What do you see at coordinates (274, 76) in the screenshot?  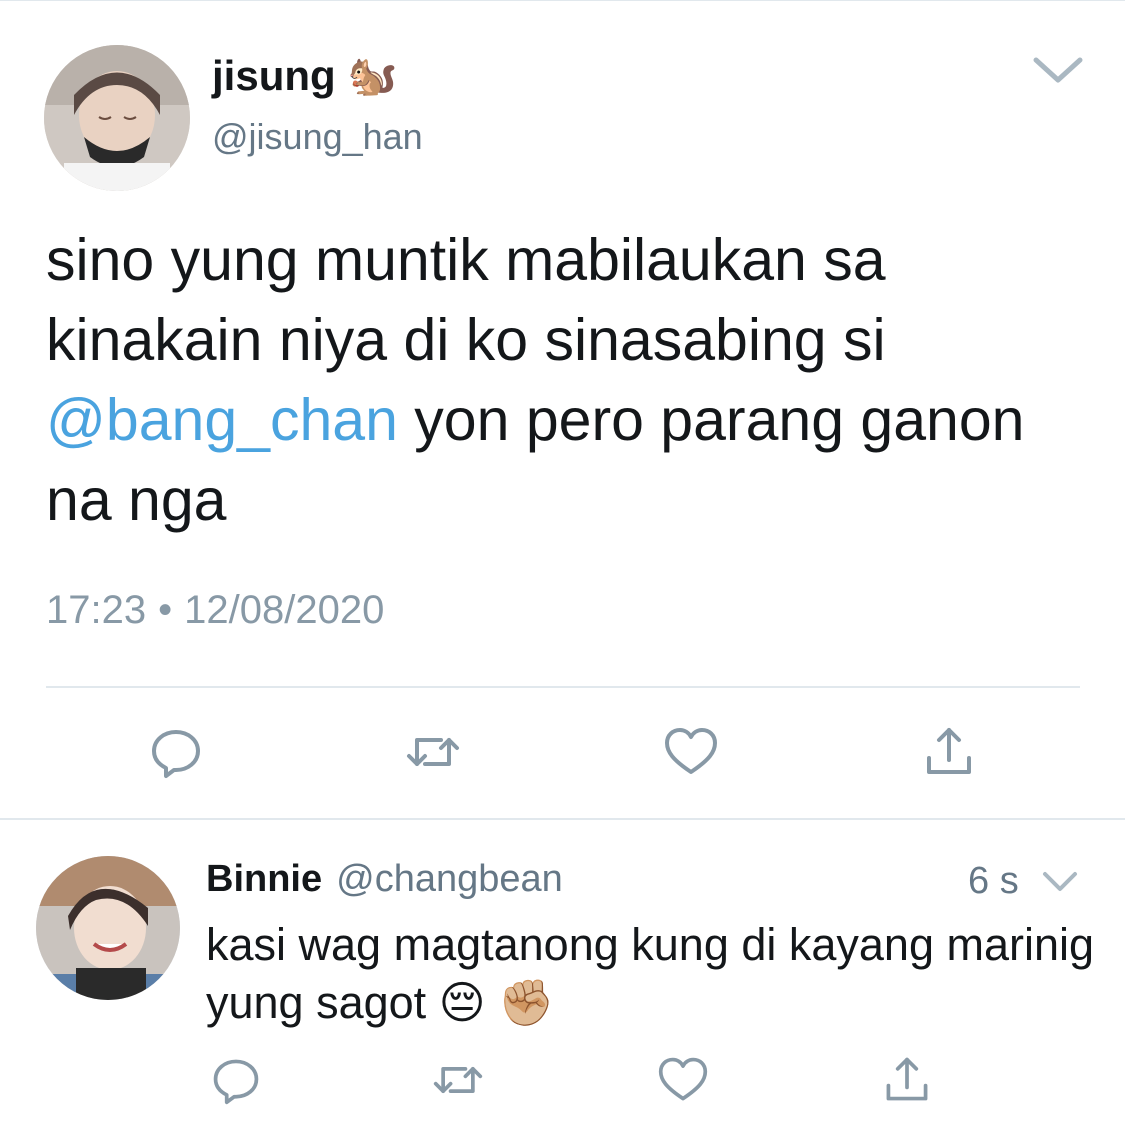 I see `display-name: jisung` at bounding box center [274, 76].